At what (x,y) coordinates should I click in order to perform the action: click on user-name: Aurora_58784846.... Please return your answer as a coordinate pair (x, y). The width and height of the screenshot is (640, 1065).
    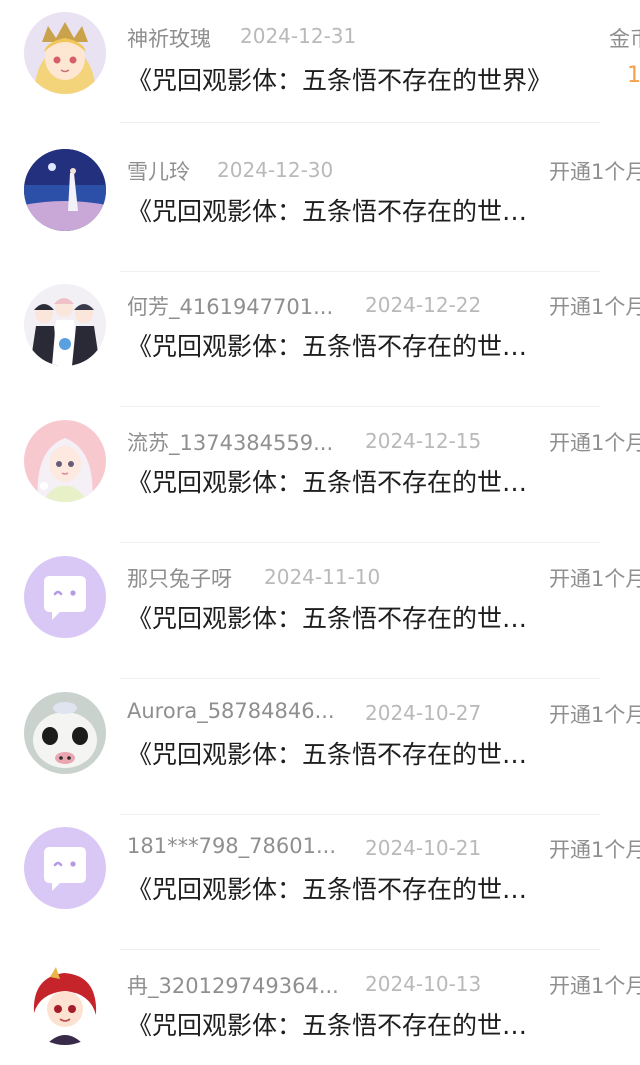
    Looking at the image, I should click on (231, 711).